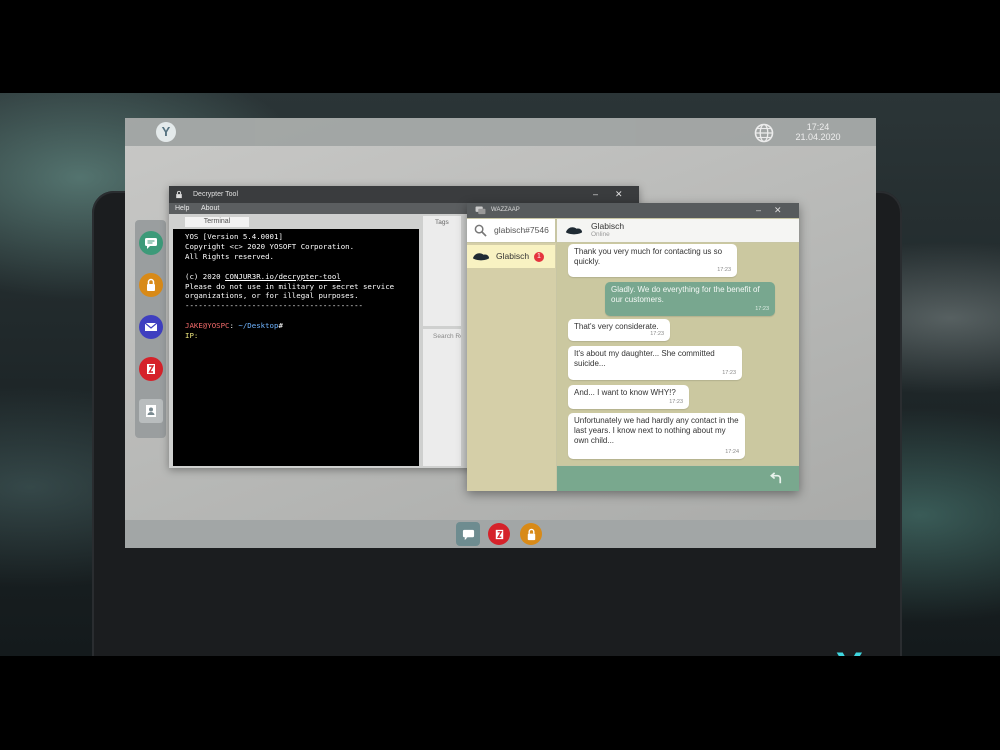 The height and width of the screenshot is (750, 1000). Describe the element at coordinates (302, 326) in the screenshot. I see `terminal-prompt: JAKE@YOSPC: ~/Desktop#` at that location.